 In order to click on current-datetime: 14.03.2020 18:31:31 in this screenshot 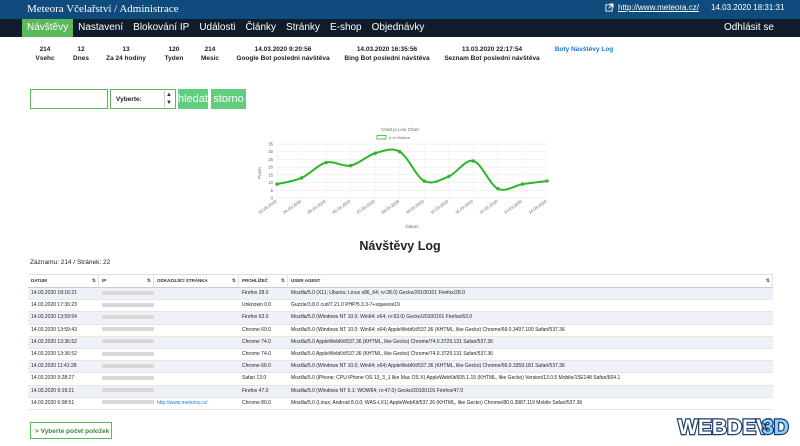, I will do `click(748, 7)`.